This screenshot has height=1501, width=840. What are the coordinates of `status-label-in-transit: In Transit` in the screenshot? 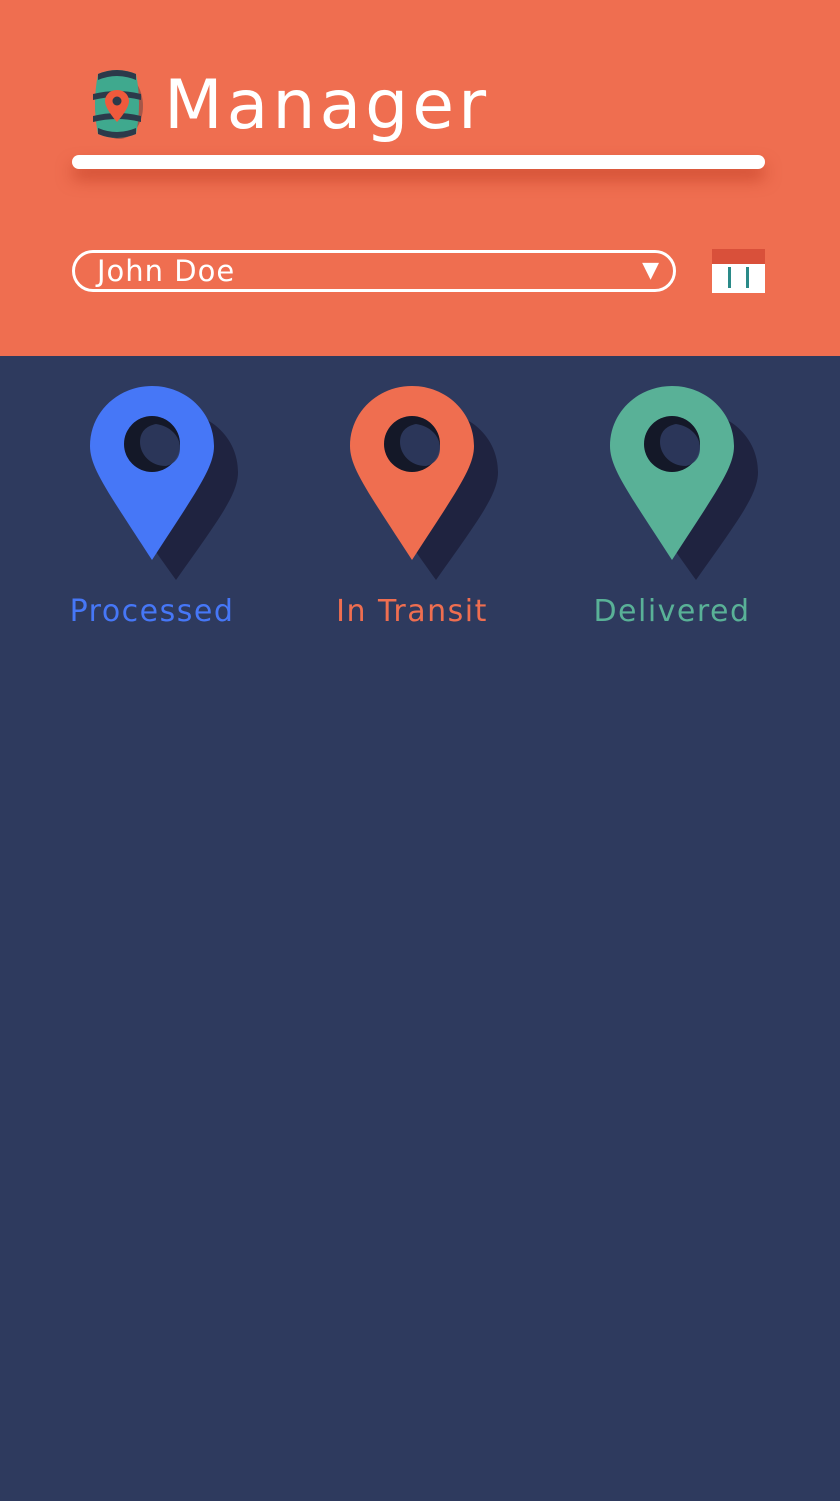 It's located at (412, 611).